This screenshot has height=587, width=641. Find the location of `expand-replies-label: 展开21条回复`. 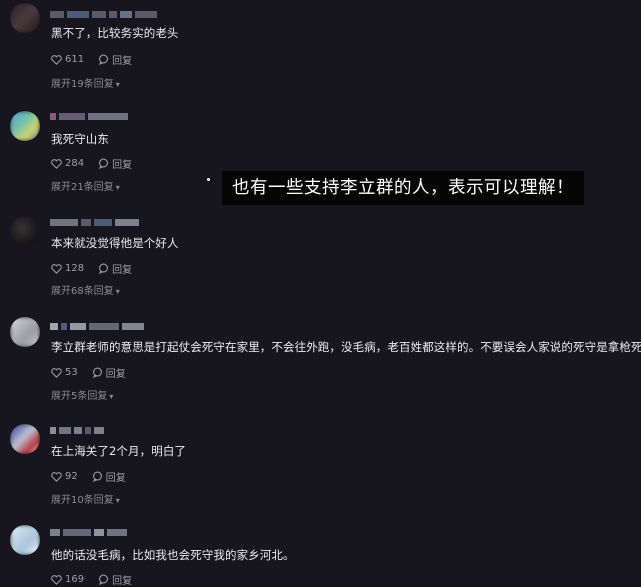

expand-replies-label: 展开21条回复 is located at coordinates (82, 187).